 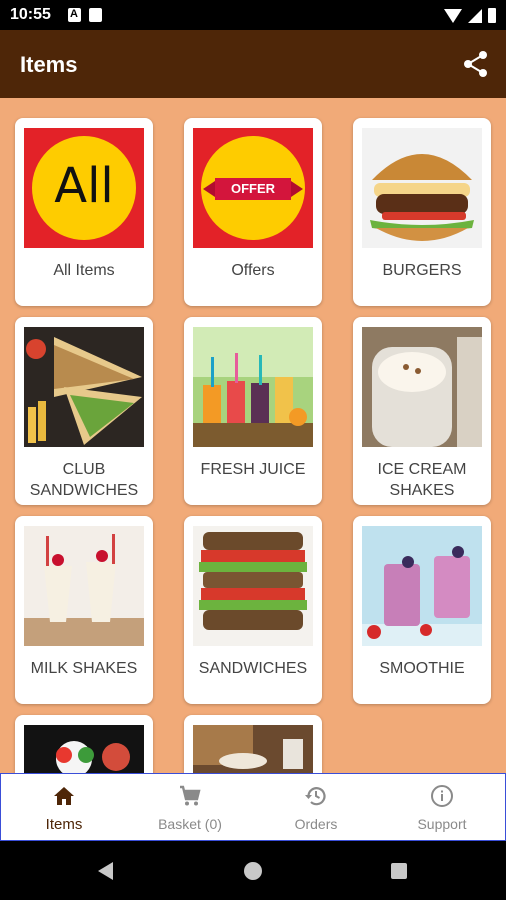 I want to click on fresh-juice-image, so click(x=253, y=387).